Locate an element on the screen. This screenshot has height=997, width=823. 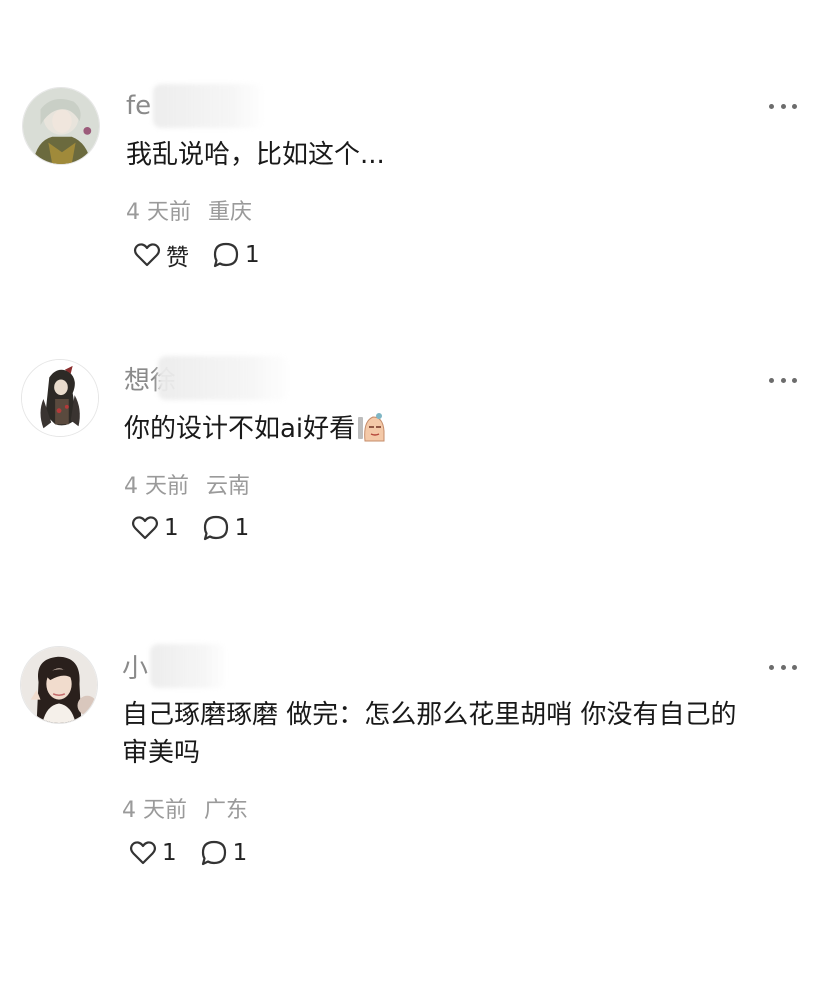
username-row: 小 is located at coordinates (174, 666).